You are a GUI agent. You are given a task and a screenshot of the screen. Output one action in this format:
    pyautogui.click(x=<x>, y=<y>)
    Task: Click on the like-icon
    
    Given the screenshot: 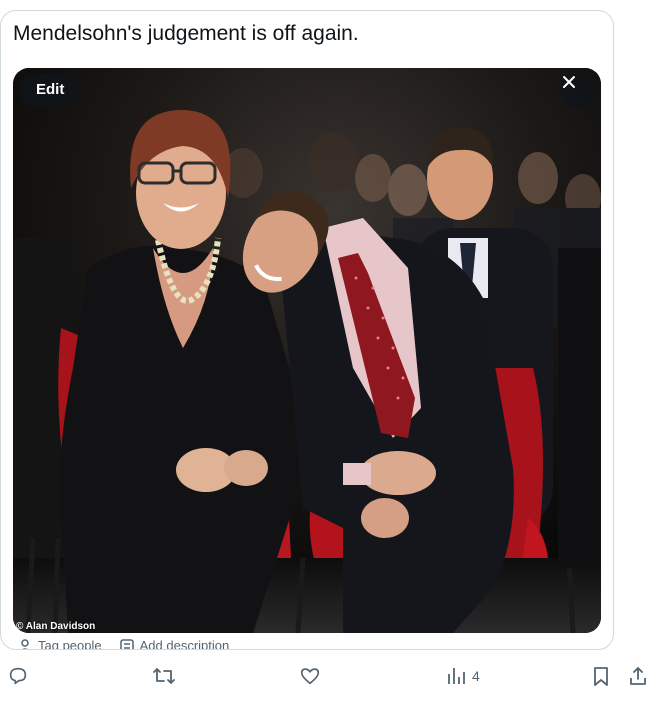 What is the action you would take?
    pyautogui.click(x=310, y=676)
    